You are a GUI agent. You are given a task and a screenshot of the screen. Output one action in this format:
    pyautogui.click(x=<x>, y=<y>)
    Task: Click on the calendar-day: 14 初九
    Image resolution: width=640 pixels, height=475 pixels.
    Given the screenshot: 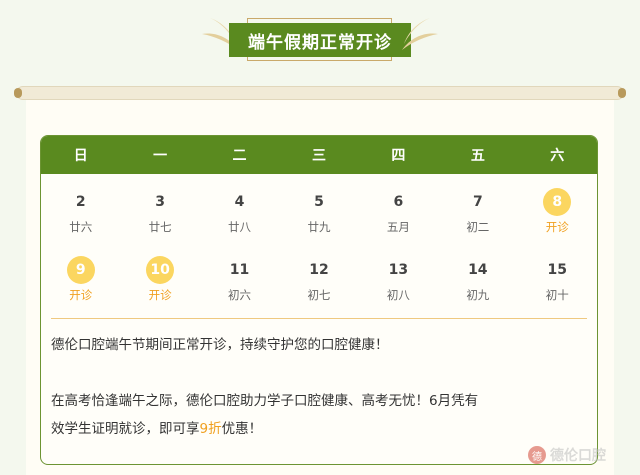 What is the action you would take?
    pyautogui.click(x=477, y=287)
    